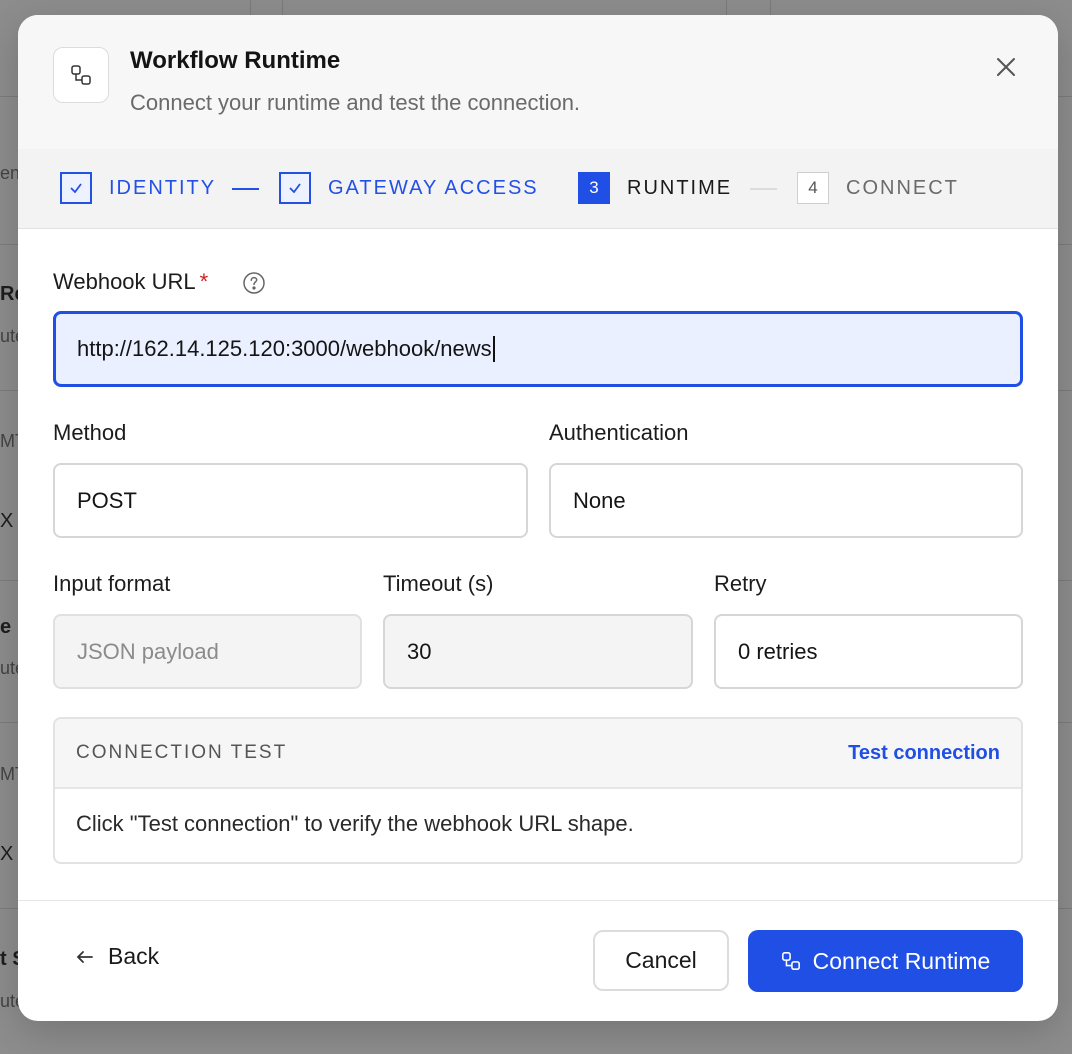  What do you see at coordinates (148, 651) in the screenshot?
I see `input-format-value: JSON payload` at bounding box center [148, 651].